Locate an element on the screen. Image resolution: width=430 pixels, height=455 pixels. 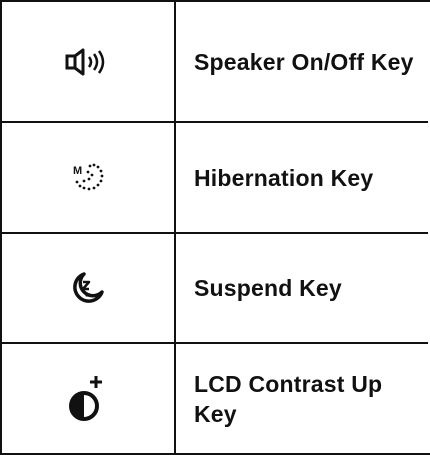
suspend-icon is located at coordinates (88, 288).